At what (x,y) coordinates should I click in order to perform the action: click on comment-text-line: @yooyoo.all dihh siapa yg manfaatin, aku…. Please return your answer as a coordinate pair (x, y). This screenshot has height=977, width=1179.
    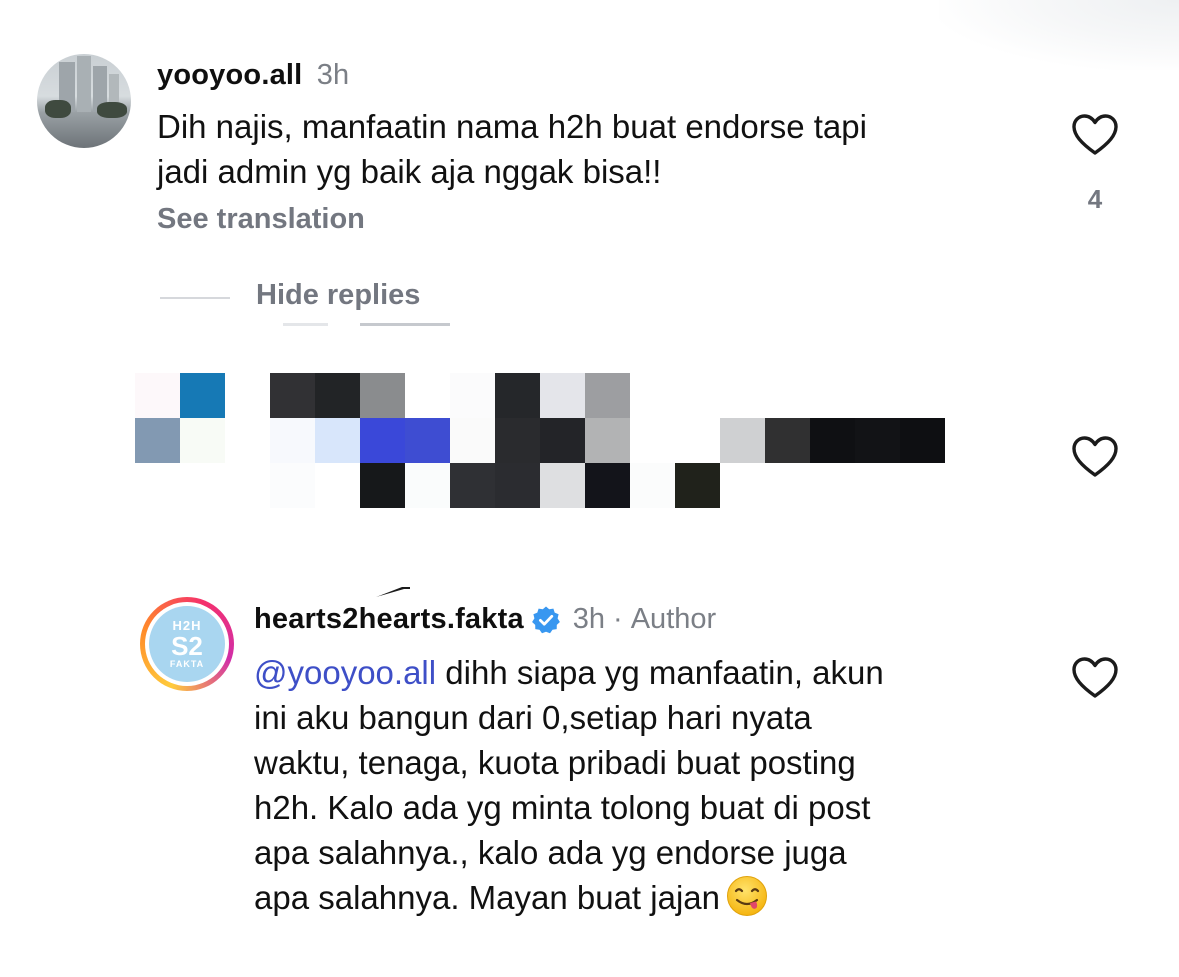
    Looking at the image, I should click on (569, 672).